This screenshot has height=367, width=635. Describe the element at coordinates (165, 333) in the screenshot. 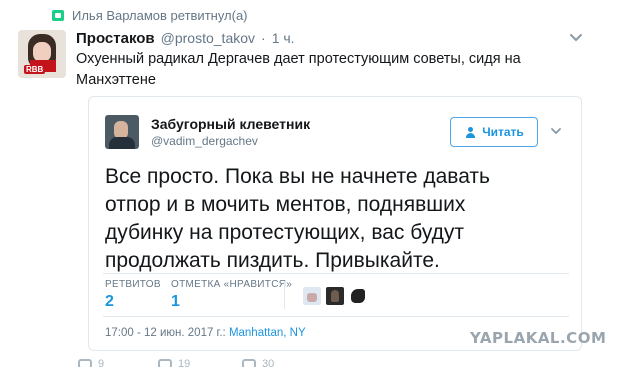

I see `timestamp-text: 17:00 - 12 июн. 2017 г.:` at that location.